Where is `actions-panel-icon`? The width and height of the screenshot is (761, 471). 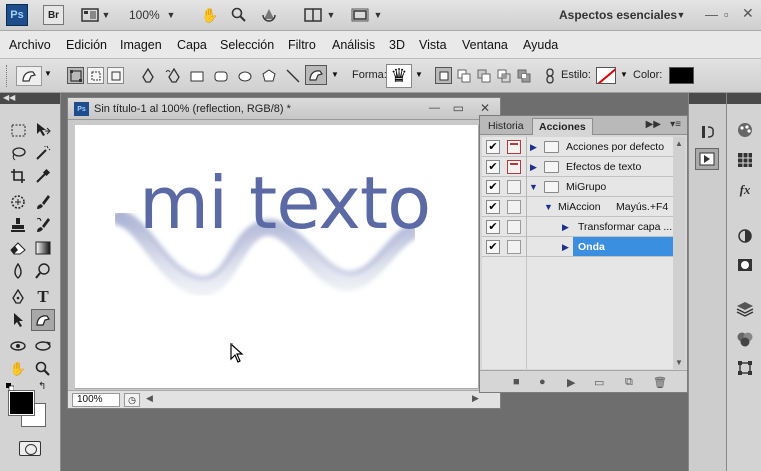
actions-panel-icon is located at coordinates (707, 159).